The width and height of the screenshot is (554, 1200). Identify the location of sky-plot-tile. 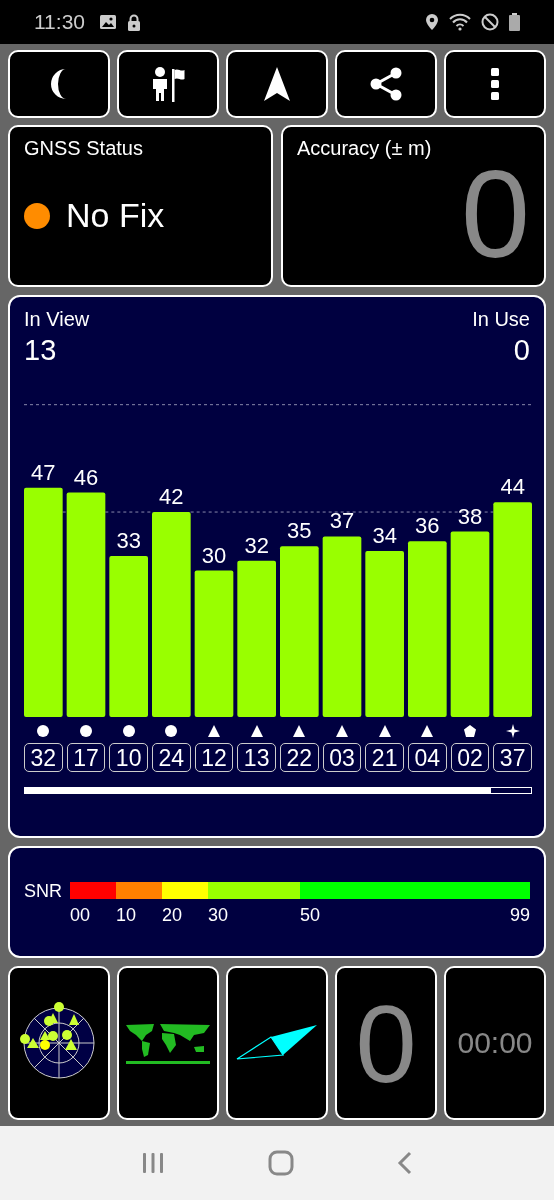
(59, 1043).